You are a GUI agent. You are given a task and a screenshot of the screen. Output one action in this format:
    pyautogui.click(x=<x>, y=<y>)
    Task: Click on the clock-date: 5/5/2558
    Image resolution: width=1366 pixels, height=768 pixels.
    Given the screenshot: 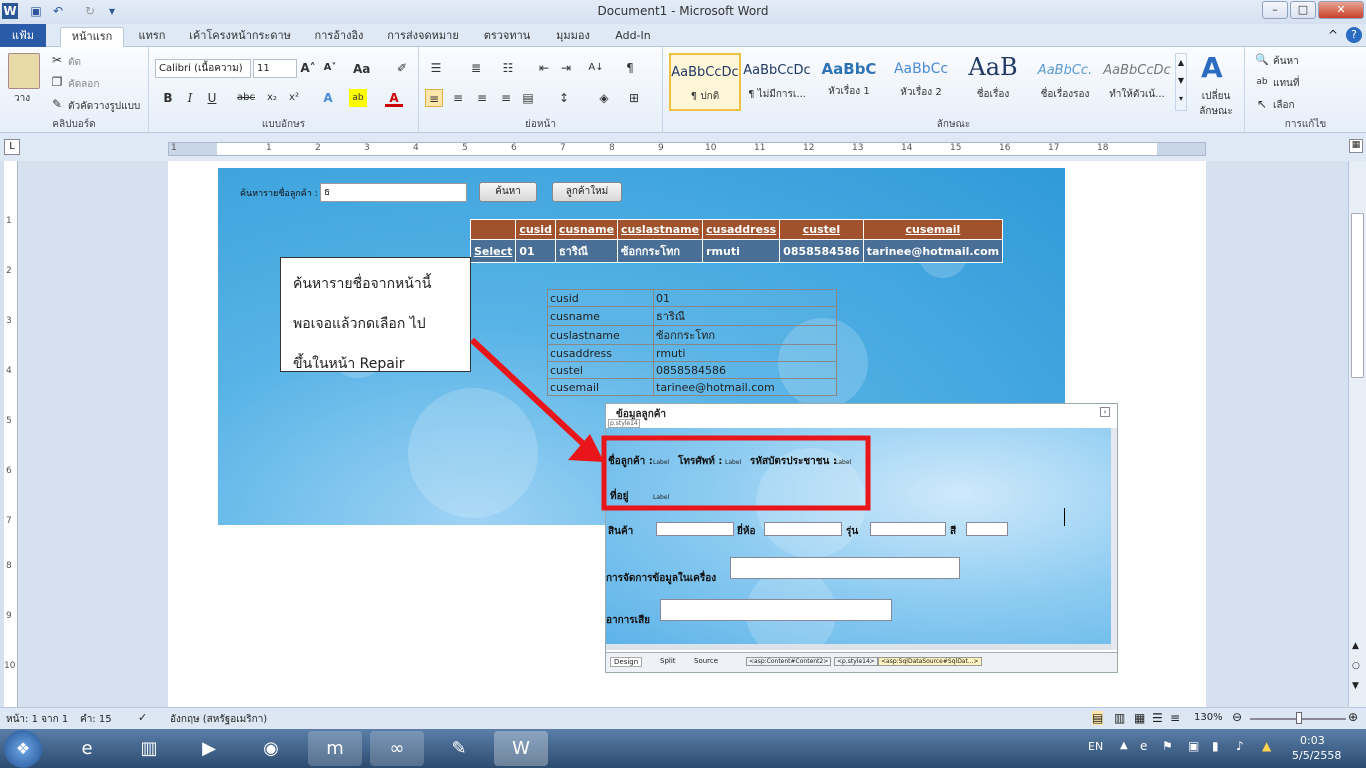 What is the action you would take?
    pyautogui.click(x=1316, y=755)
    